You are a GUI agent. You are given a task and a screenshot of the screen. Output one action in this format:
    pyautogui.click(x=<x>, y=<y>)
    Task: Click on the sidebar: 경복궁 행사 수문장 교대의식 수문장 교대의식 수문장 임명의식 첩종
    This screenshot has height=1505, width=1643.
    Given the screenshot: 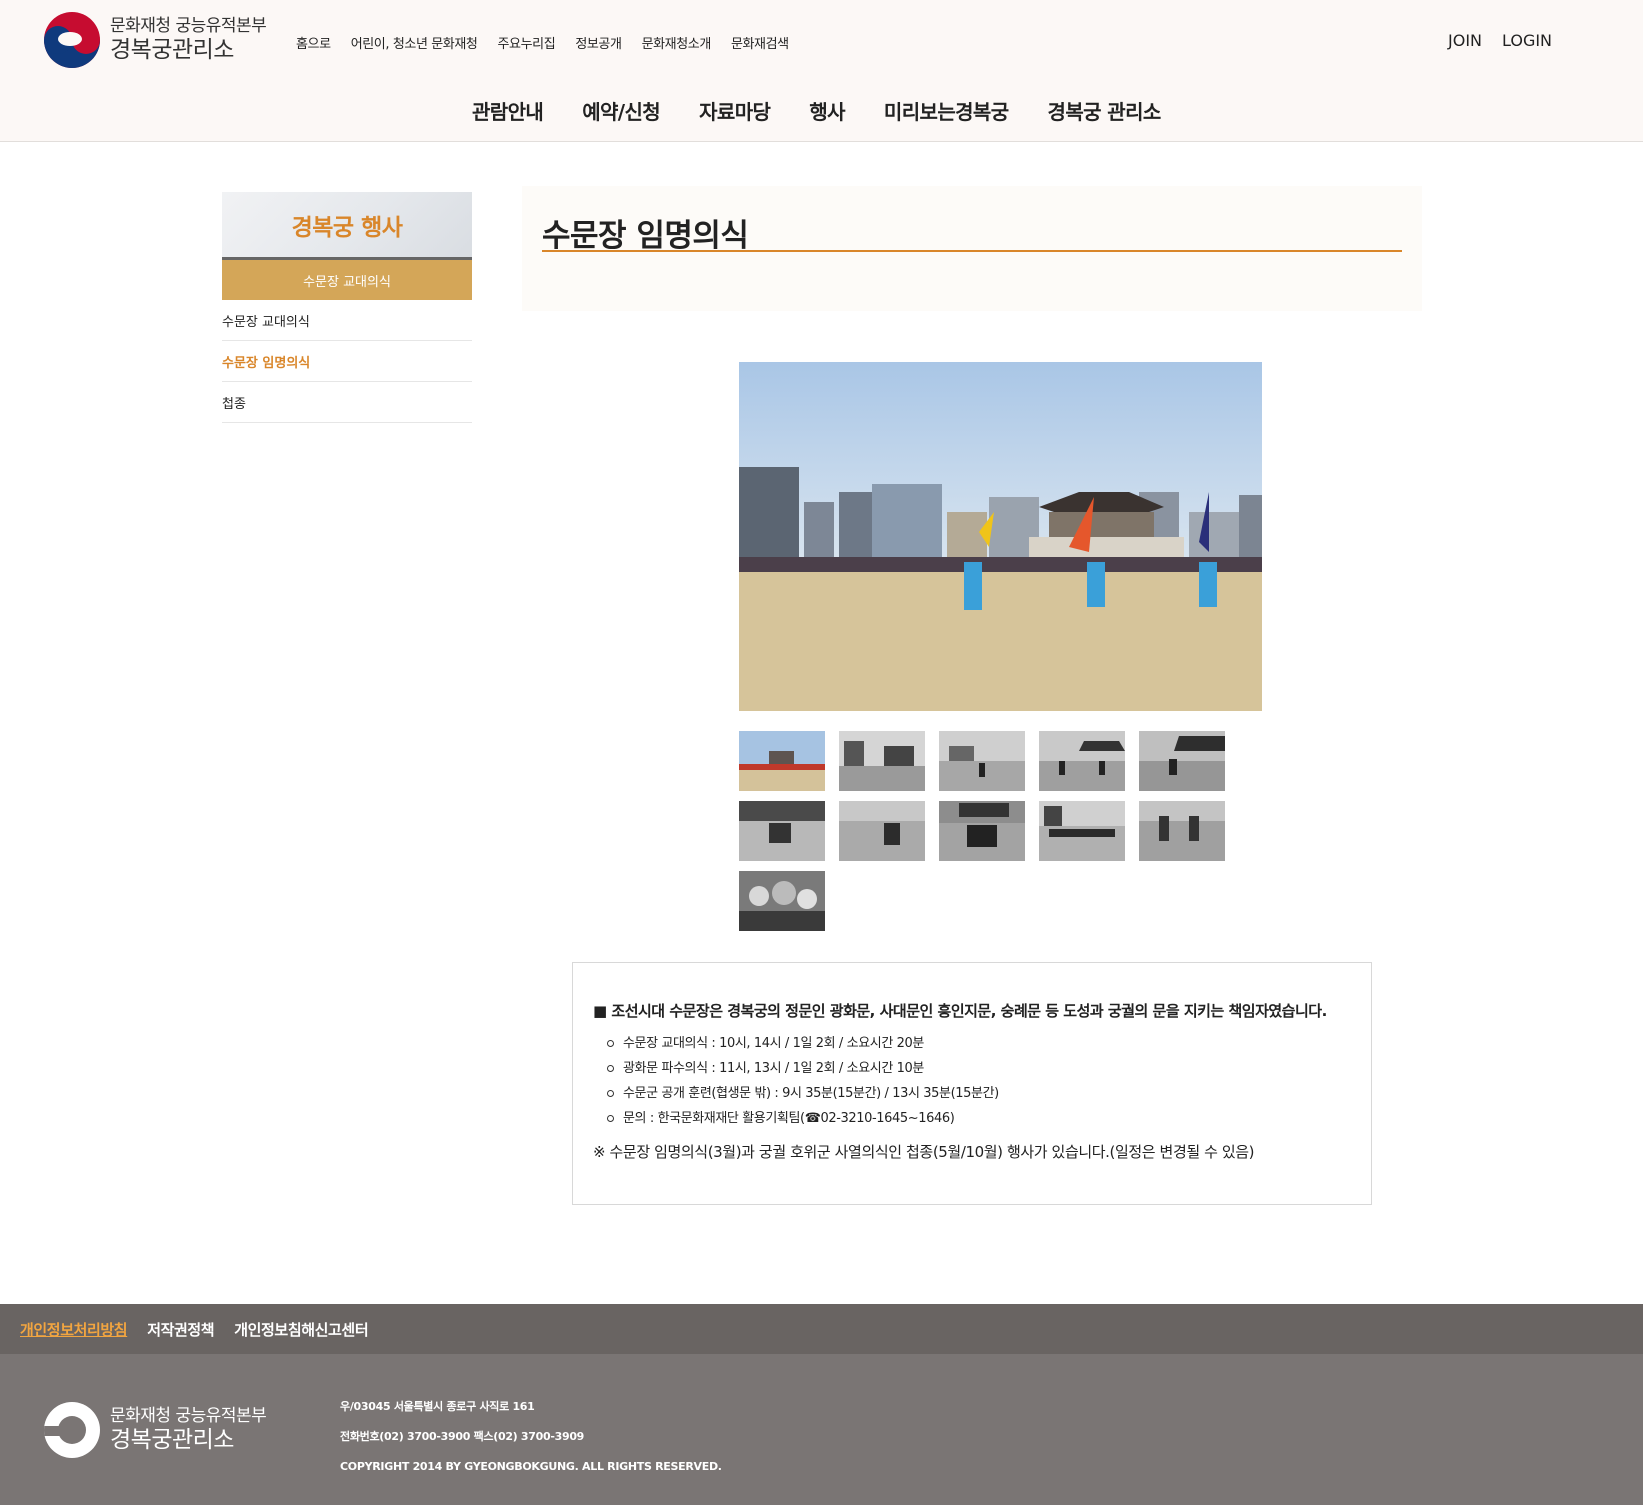 What is the action you would take?
    pyautogui.click(x=347, y=307)
    